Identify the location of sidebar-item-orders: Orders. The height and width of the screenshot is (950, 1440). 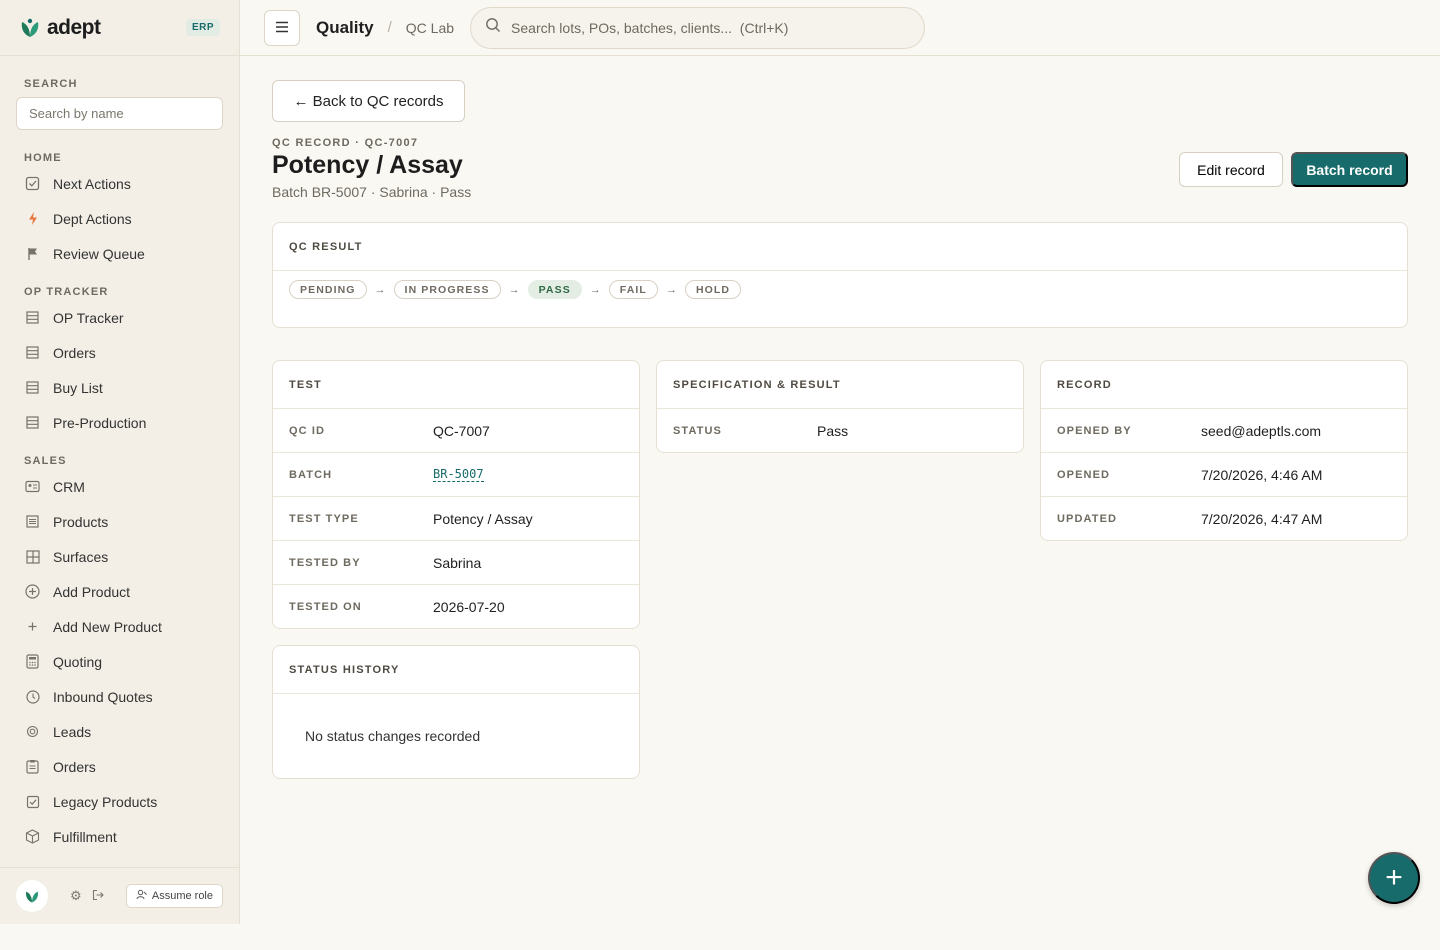
(119, 352).